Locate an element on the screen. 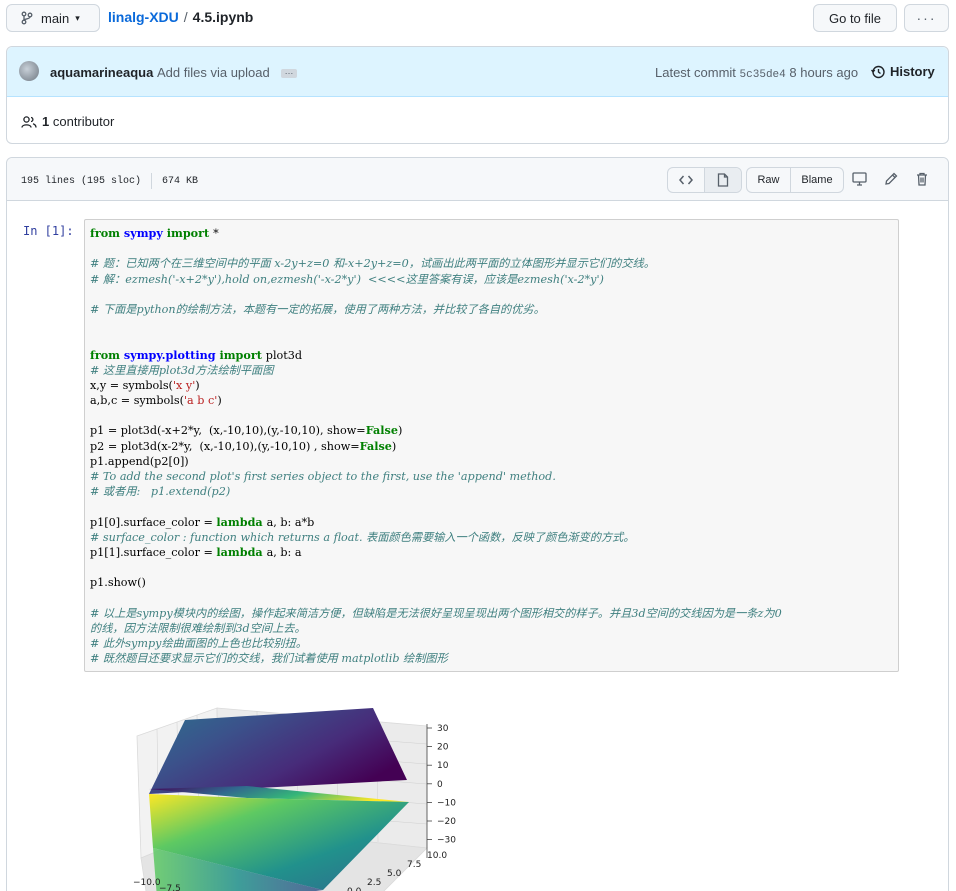 This screenshot has width=956, height=891. code-token: 'a b c' is located at coordinates (200, 401).